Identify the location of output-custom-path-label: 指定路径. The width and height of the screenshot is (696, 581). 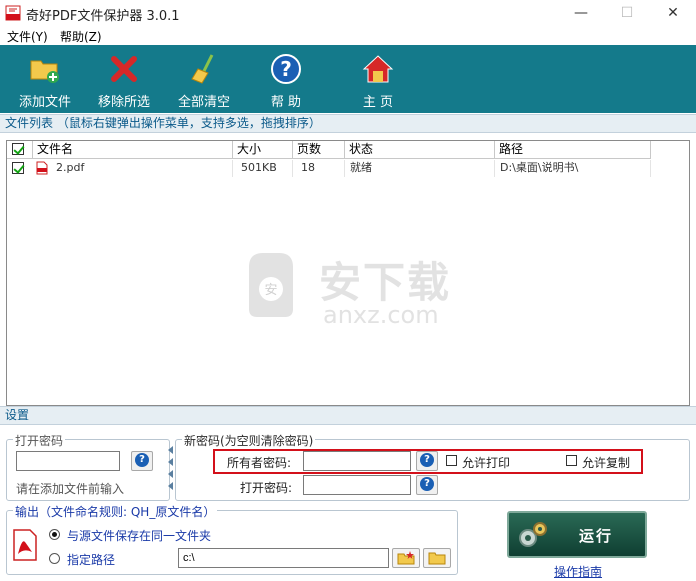
(91, 559).